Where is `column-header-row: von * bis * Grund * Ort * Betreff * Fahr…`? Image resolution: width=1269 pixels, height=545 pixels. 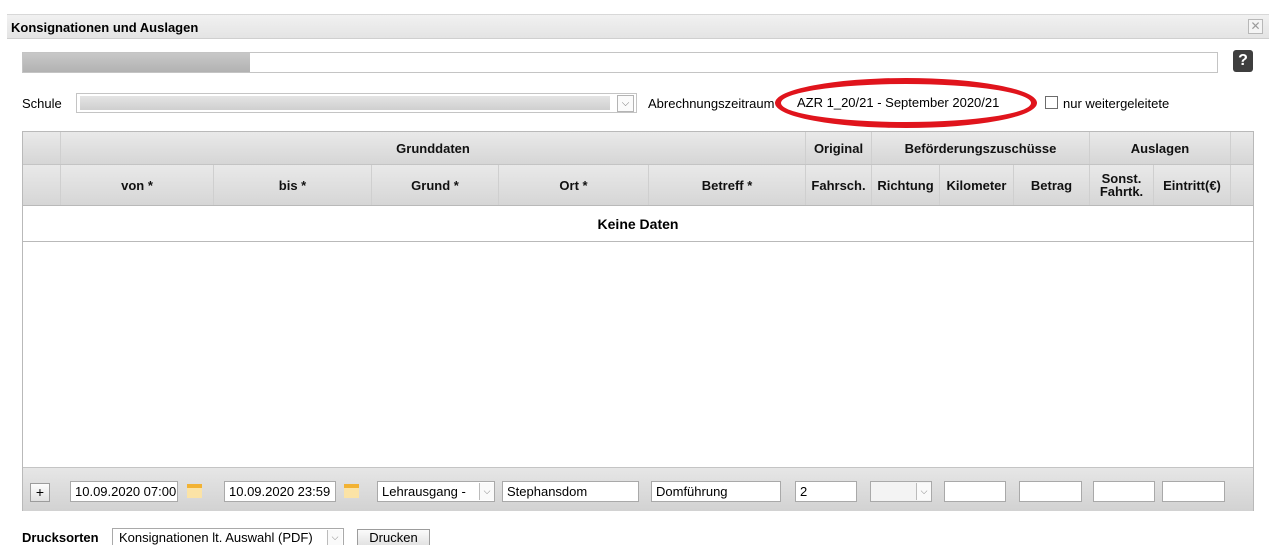 column-header-row: von * bis * Grund * Ort * Betreff * Fahr… is located at coordinates (638, 185).